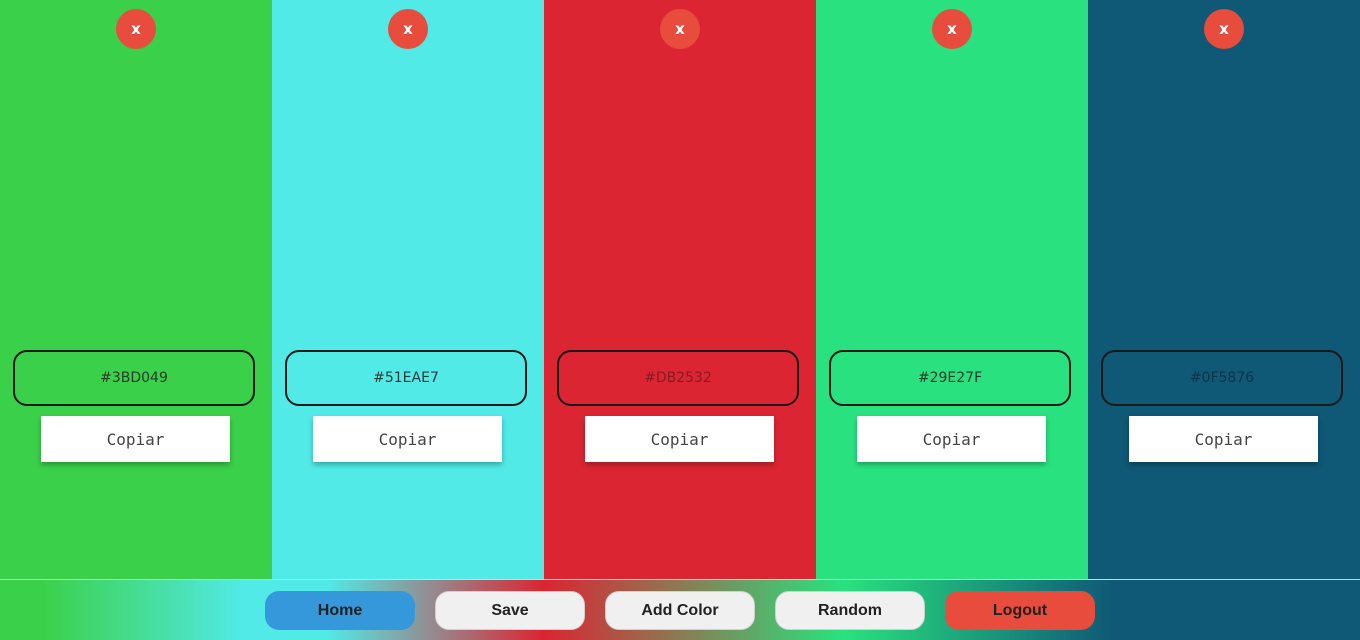 This screenshot has height=640, width=1360. What do you see at coordinates (134, 378) in the screenshot?
I see `hex-code-field: #3BD049` at bounding box center [134, 378].